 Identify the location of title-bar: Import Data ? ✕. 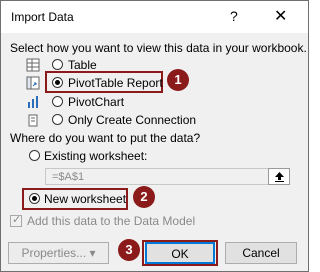
(154, 17).